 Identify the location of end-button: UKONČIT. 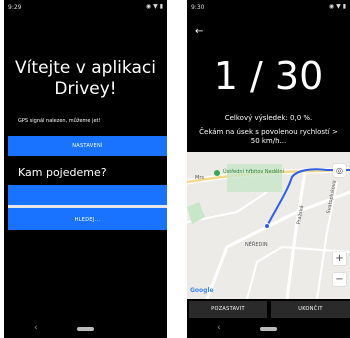
(310, 309).